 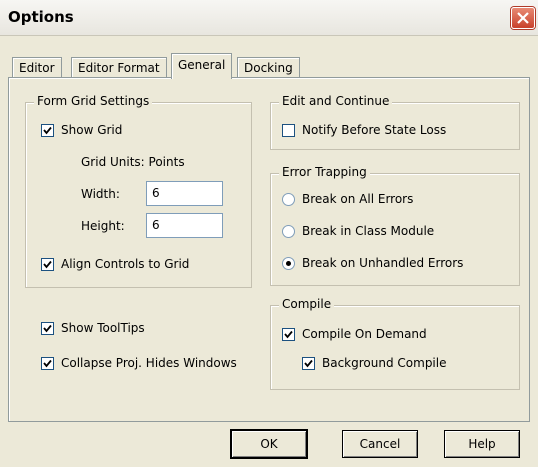 What do you see at coordinates (383, 263) in the screenshot?
I see `break-unhandled-errors-label: Break on Unhandled Errors` at bounding box center [383, 263].